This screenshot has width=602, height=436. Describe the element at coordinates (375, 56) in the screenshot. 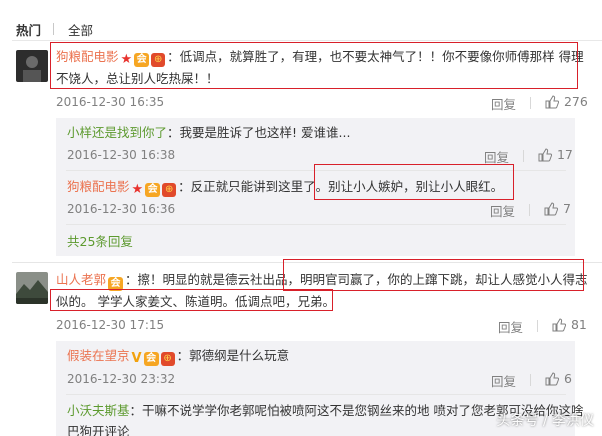

I see `comment-text: ：低调点，就算胜了，有理，也不要太神气了！！你不要像你师傅那样 得理` at that location.